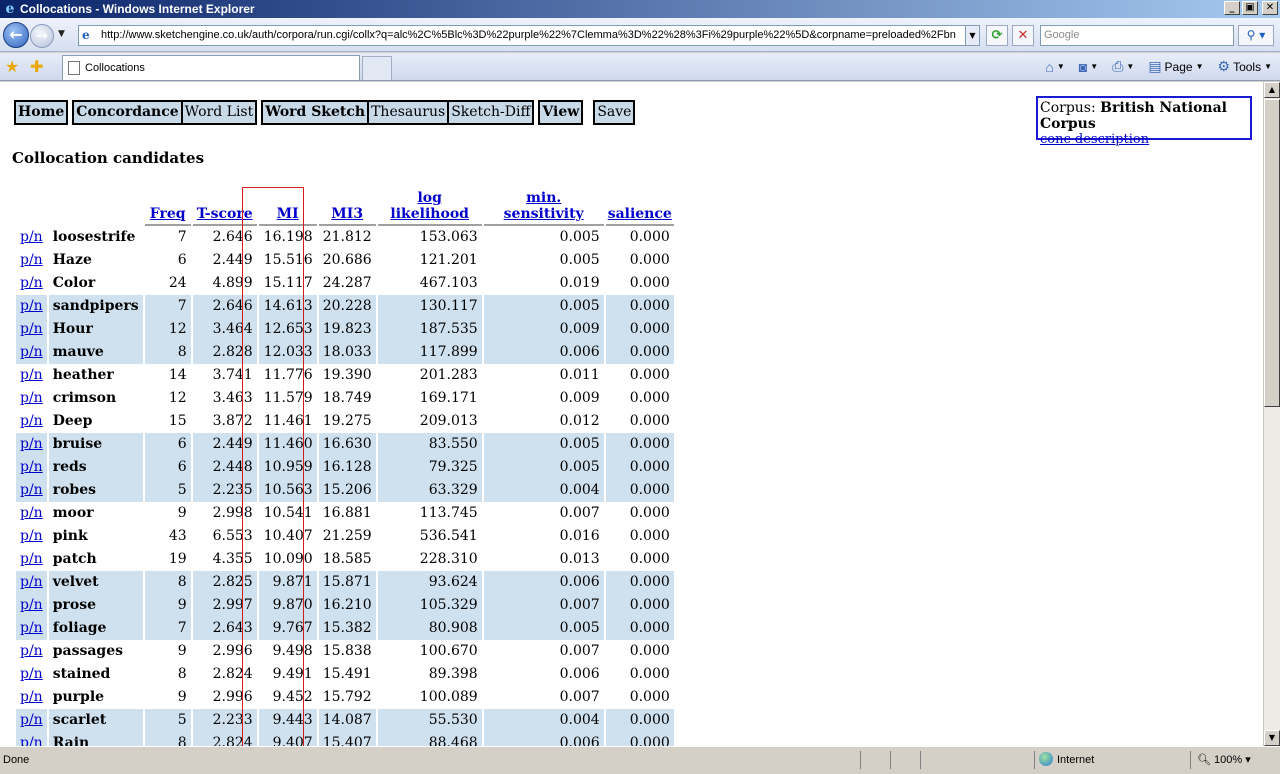 This screenshot has height=774, width=1280. I want to click on new-tab-button, so click(377, 68).